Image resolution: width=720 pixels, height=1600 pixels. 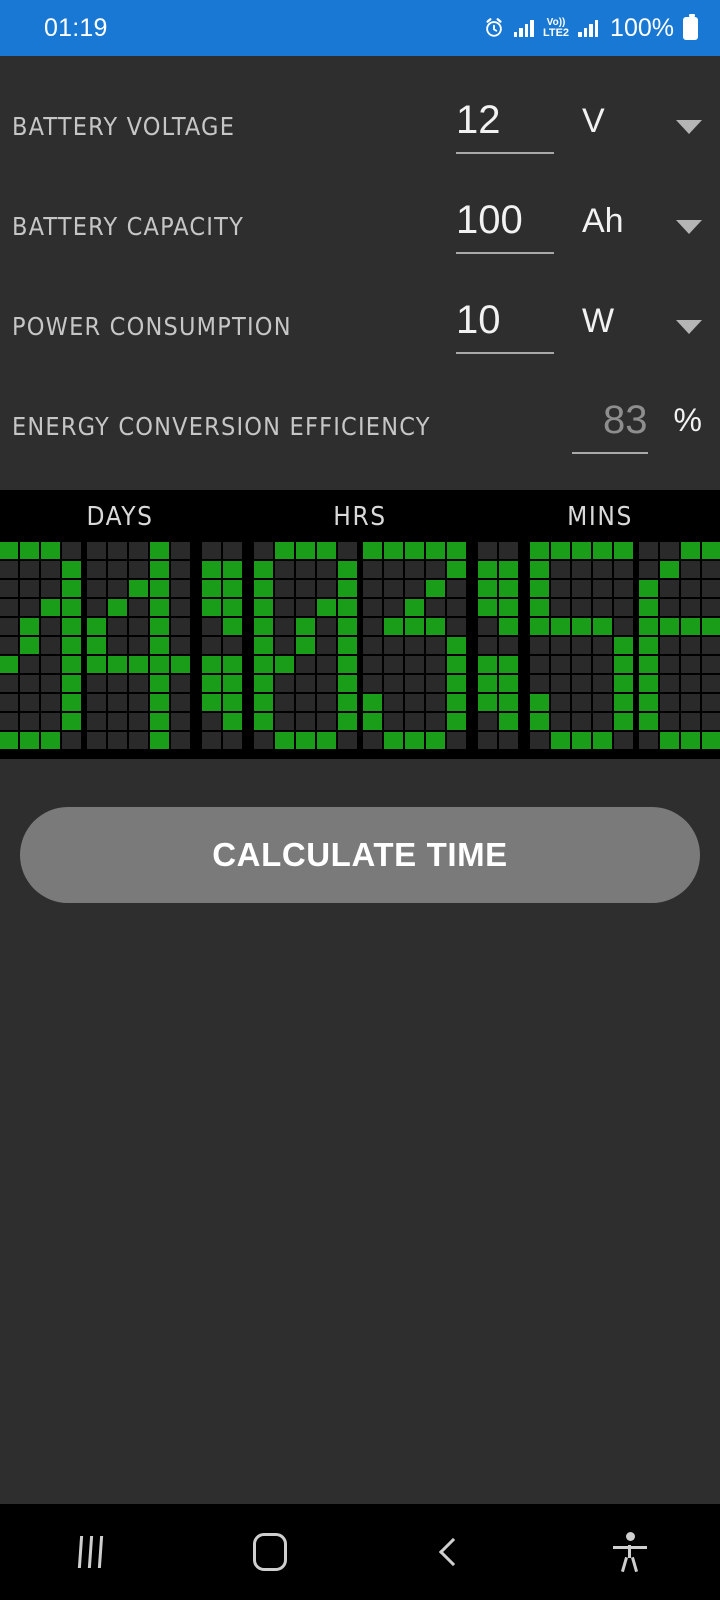 I want to click on android-navigation-bar, so click(x=360, y=1552).